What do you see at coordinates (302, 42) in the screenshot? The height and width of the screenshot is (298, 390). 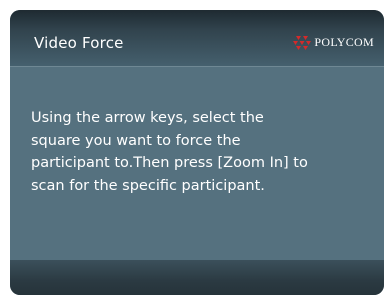 I see `polycom-logo-icon` at bounding box center [302, 42].